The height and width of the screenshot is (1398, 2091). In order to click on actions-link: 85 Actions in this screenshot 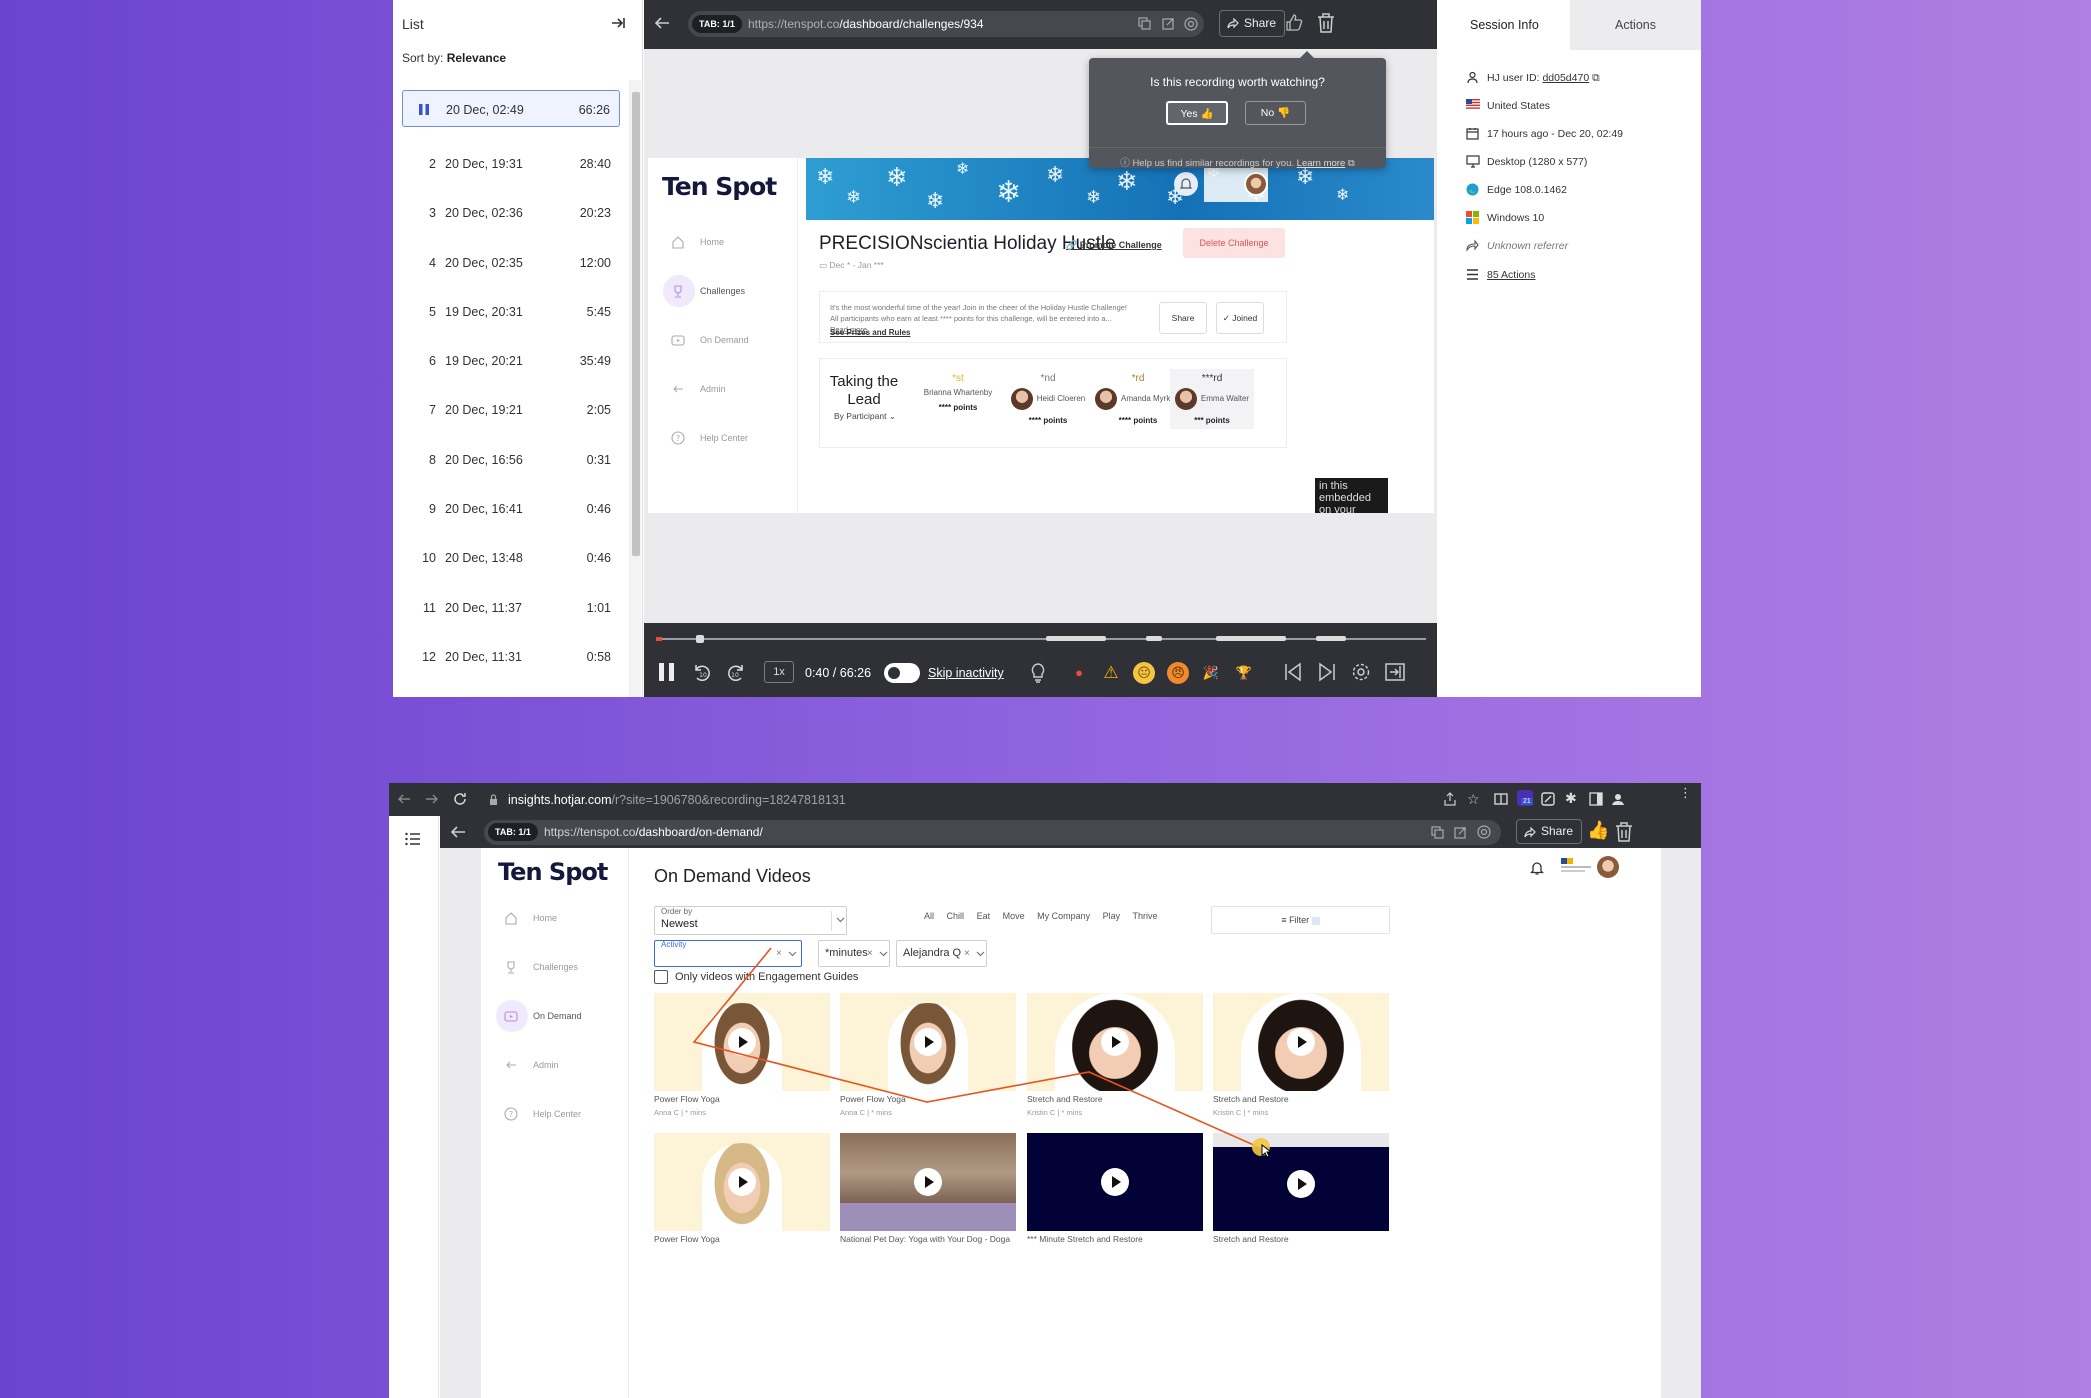, I will do `click(1511, 275)`.